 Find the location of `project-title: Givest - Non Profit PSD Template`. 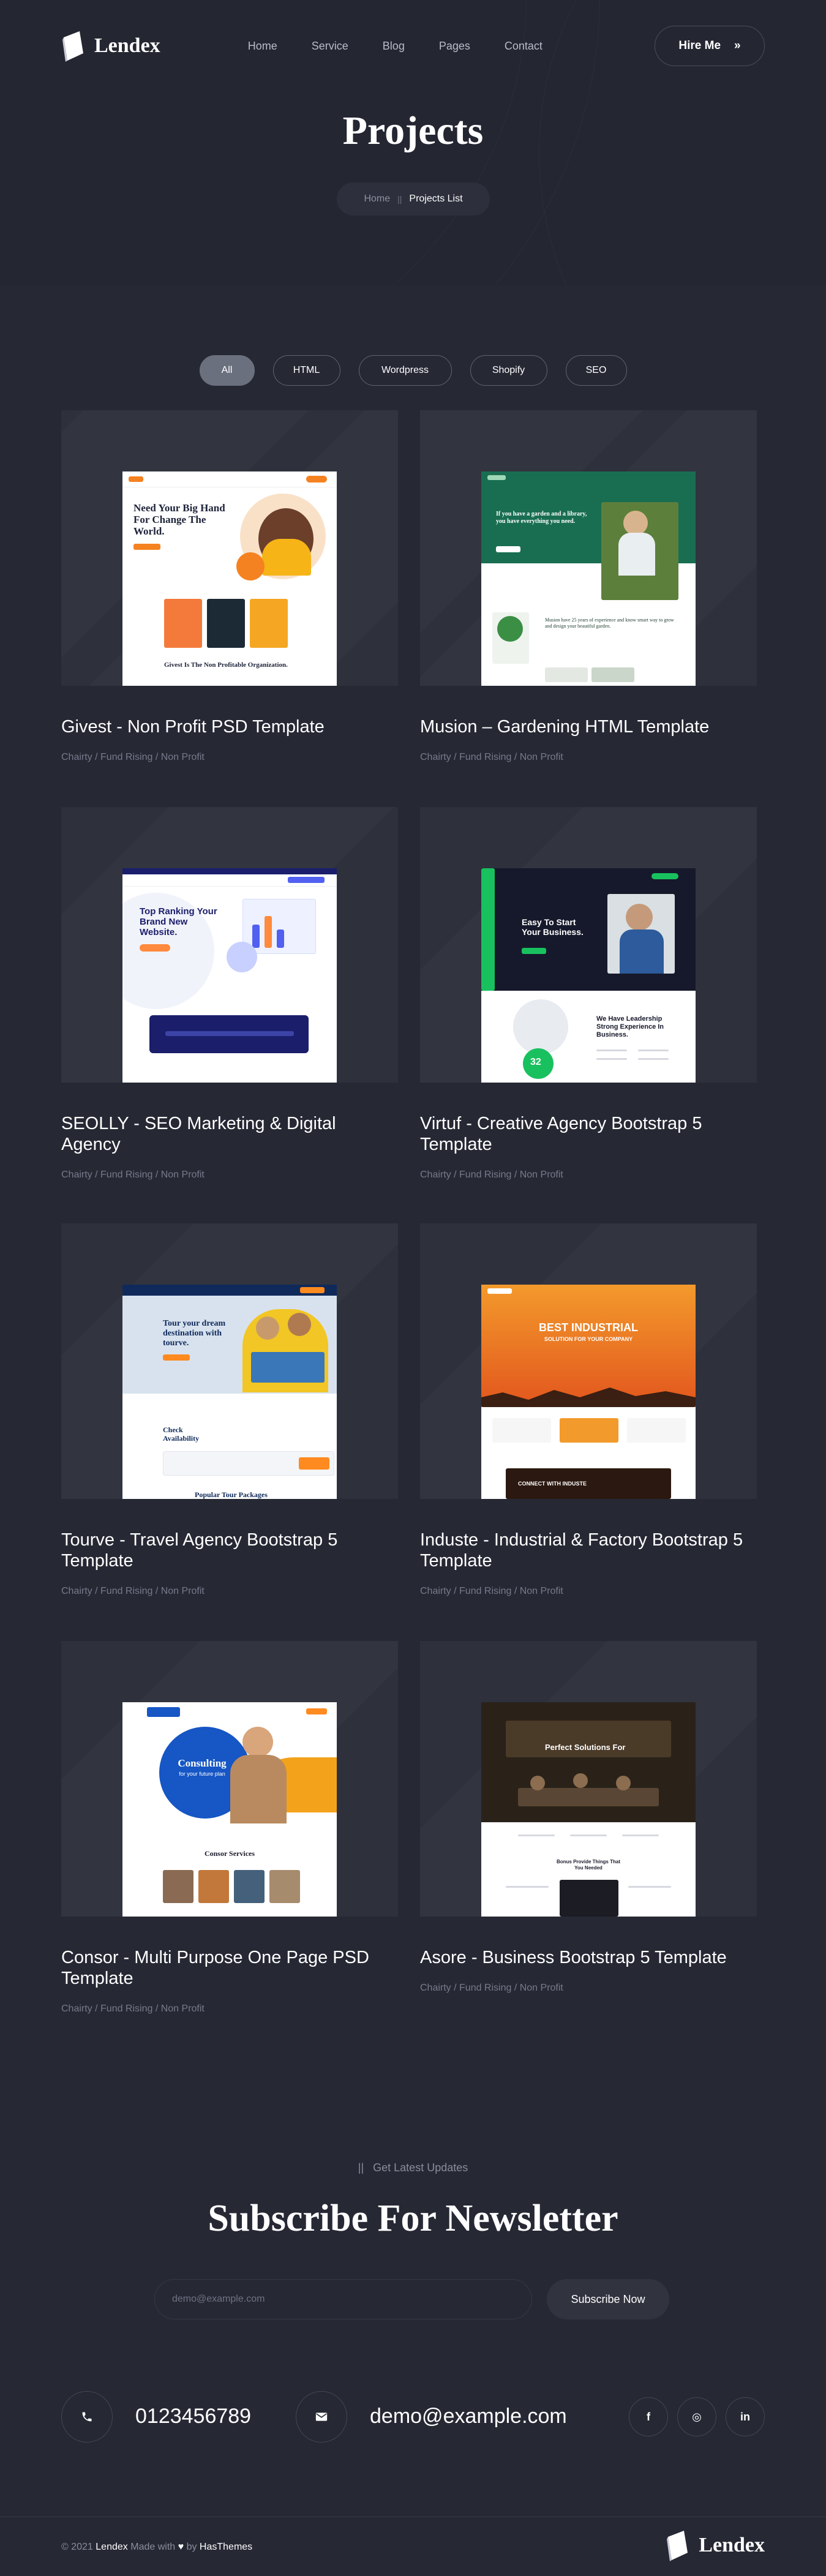

project-title: Givest - Non Profit PSD Template is located at coordinates (229, 726).